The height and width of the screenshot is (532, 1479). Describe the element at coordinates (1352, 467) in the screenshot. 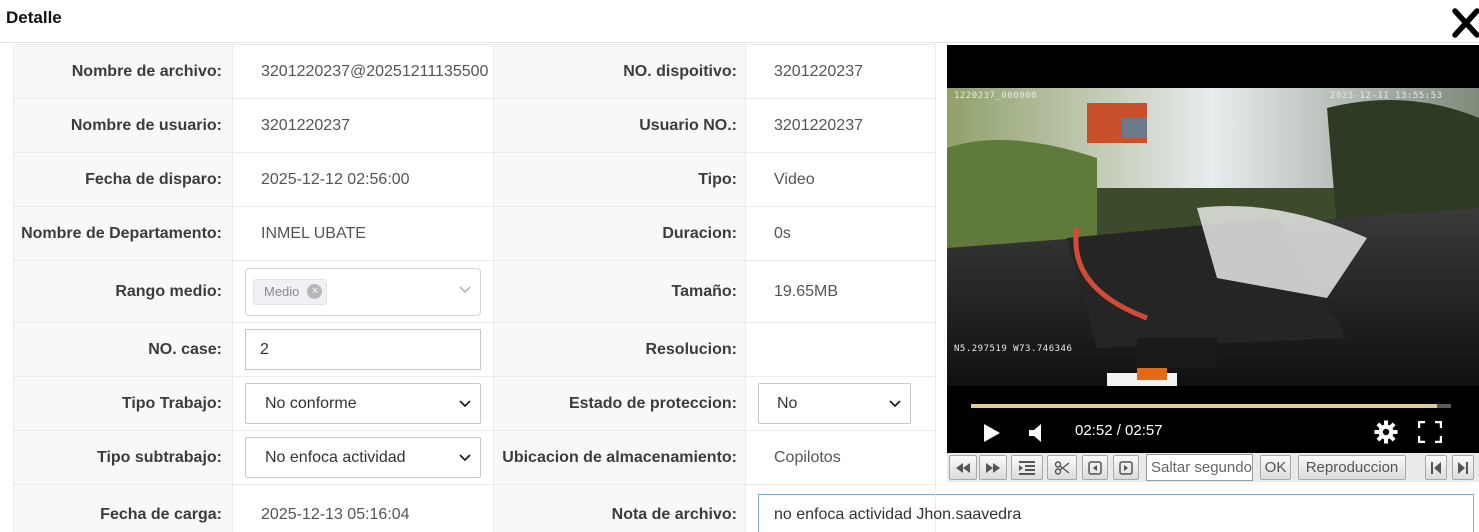

I see `playback-button: Reproduccion` at that location.